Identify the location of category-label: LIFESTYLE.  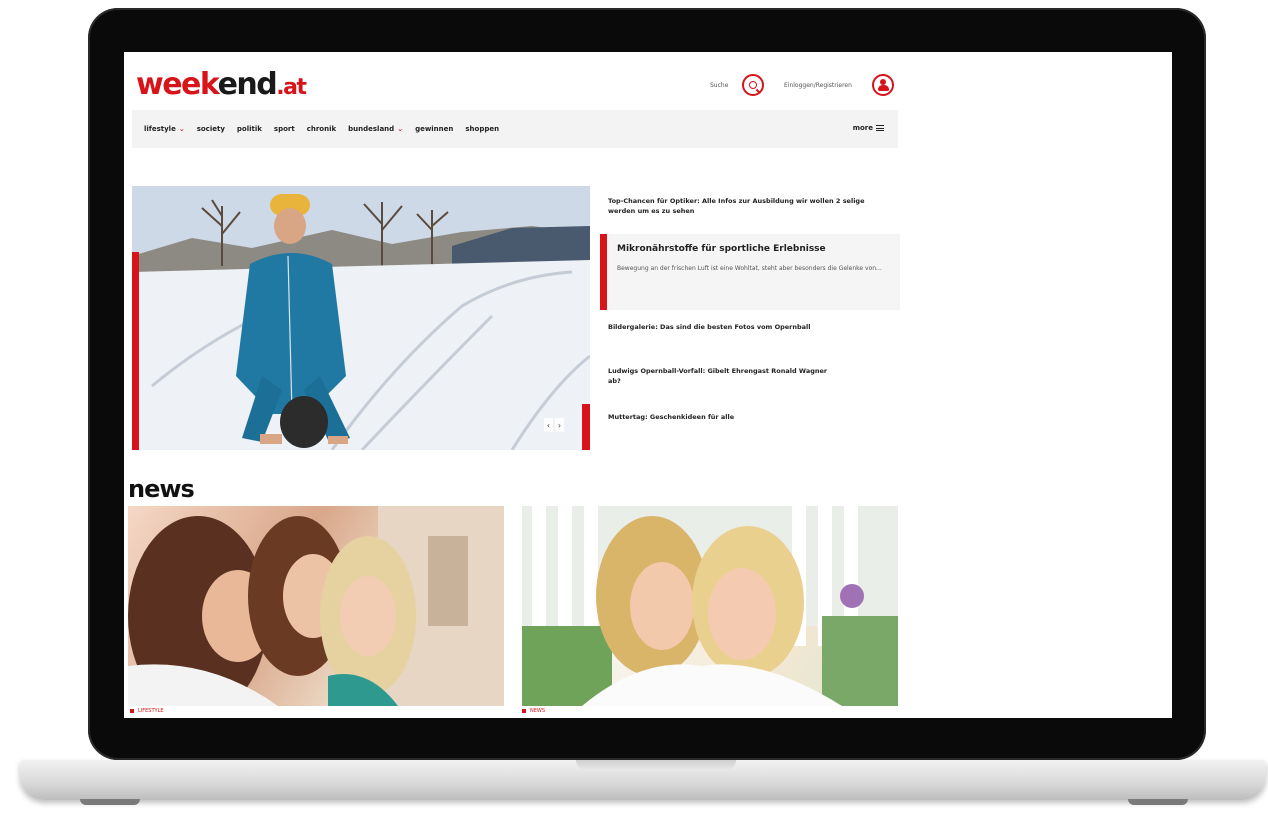
(151, 711).